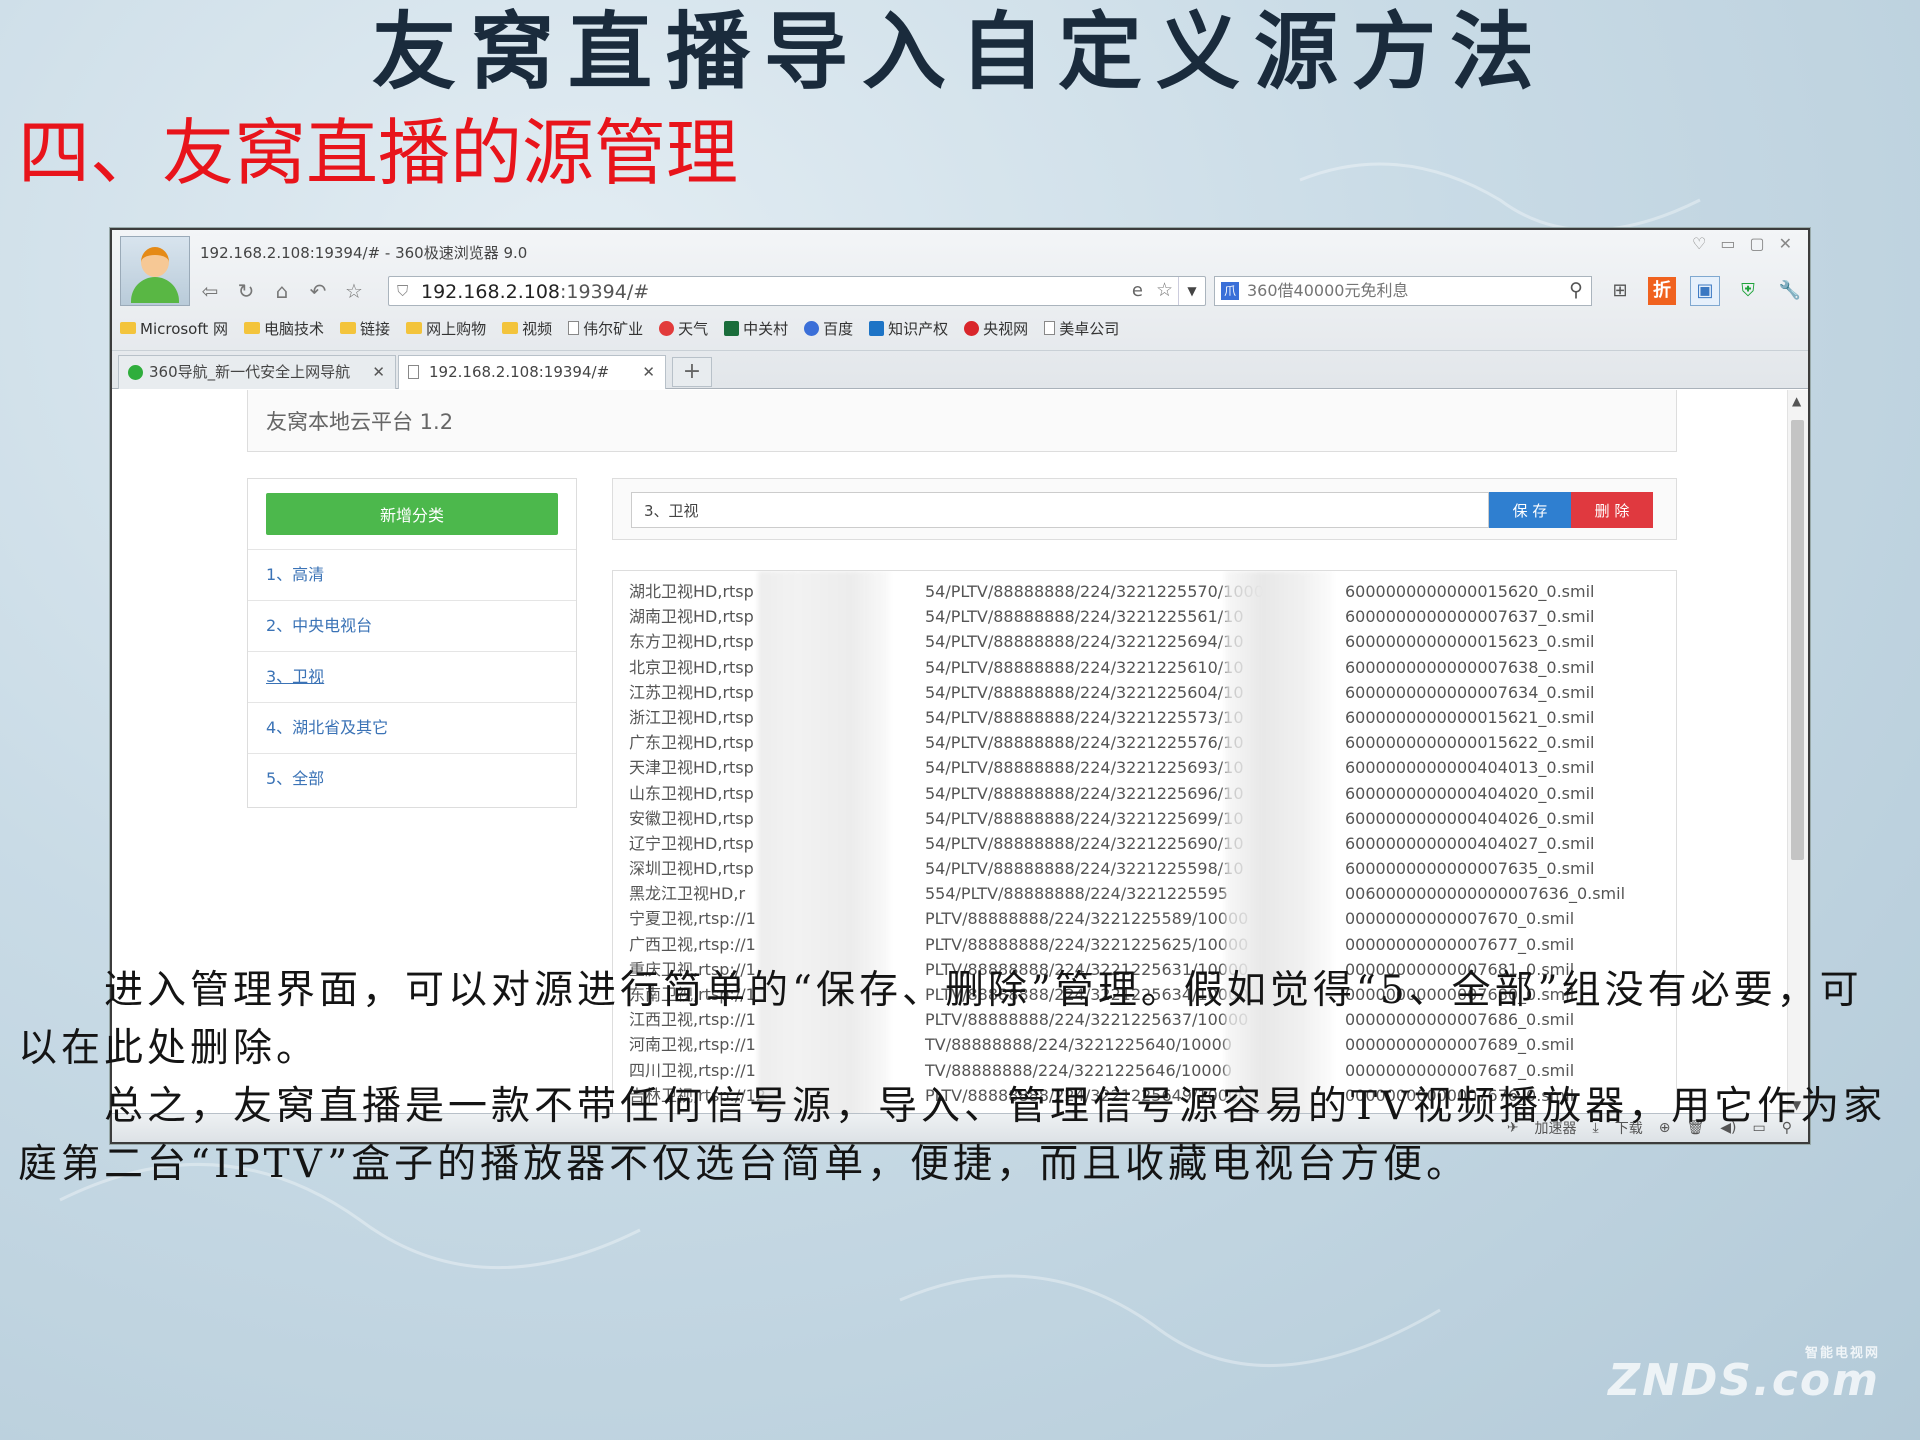  I want to click on favorites-icon: ☆, so click(354, 291).